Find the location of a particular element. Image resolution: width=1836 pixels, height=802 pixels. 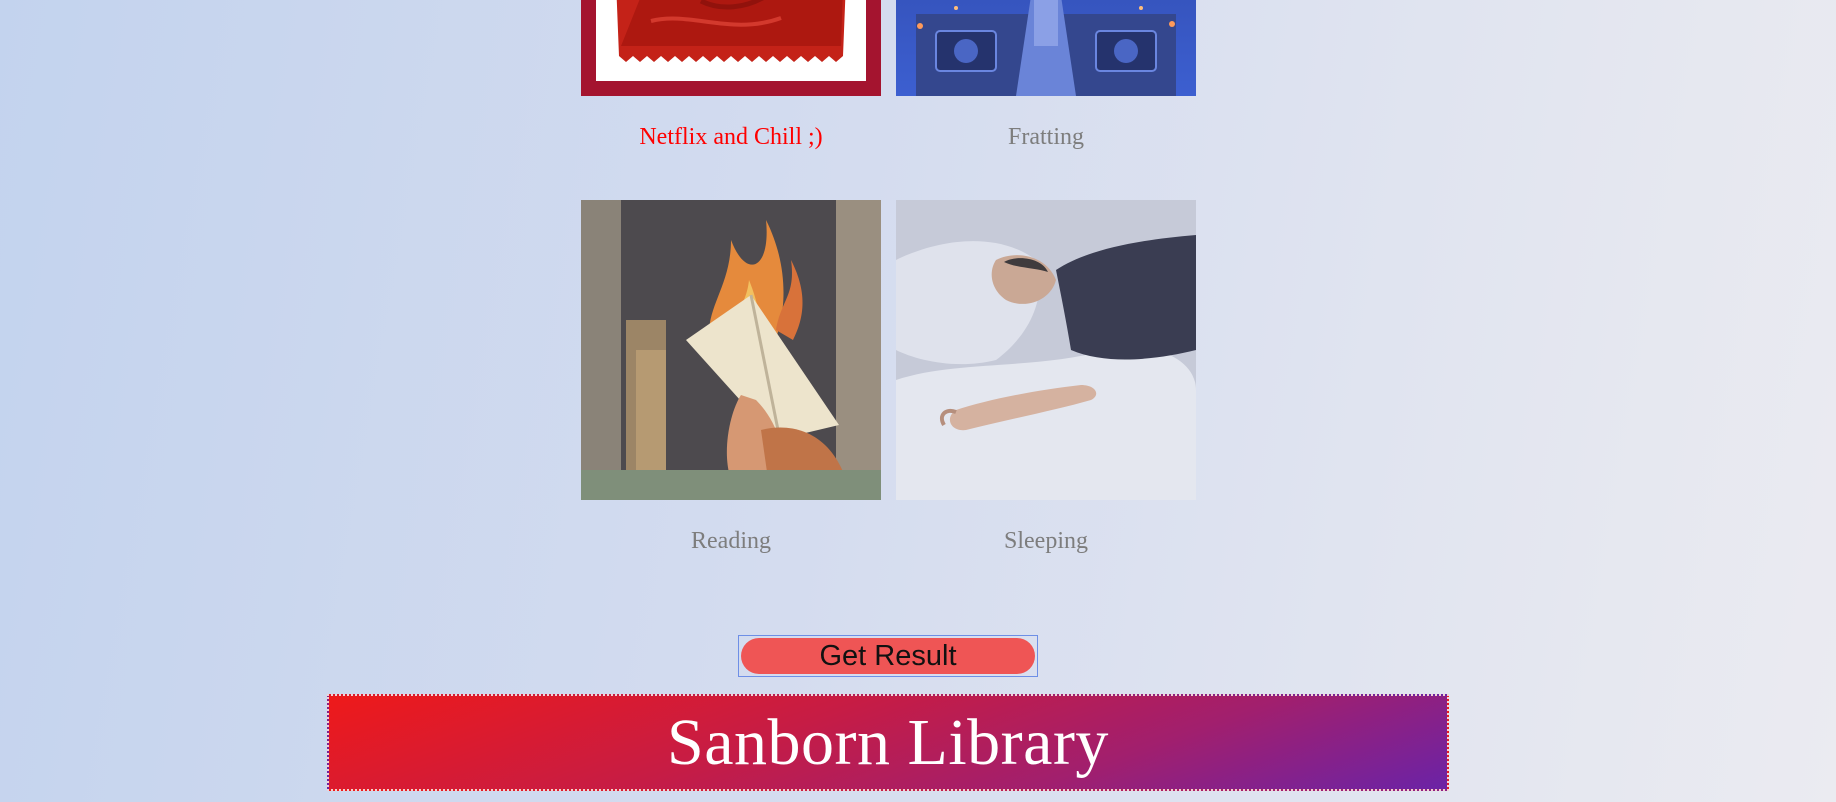

sleeping-man-image is located at coordinates (1046, 350).